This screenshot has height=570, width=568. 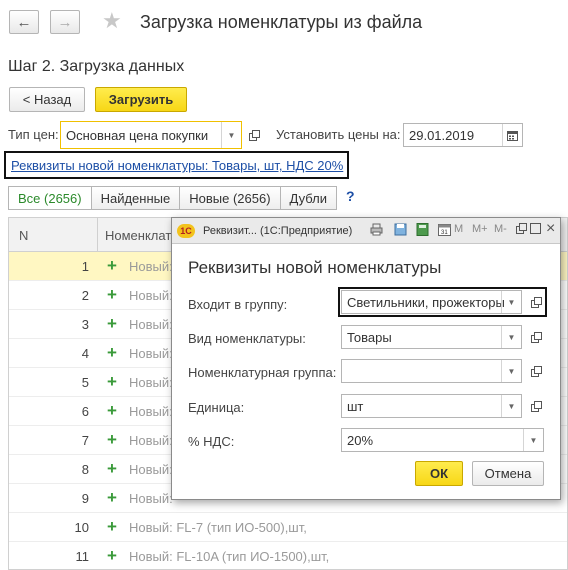 I want to click on table-row: 10 + Новый: FL-7 (тип ИО-500),шт,, so click(x=288, y=527).